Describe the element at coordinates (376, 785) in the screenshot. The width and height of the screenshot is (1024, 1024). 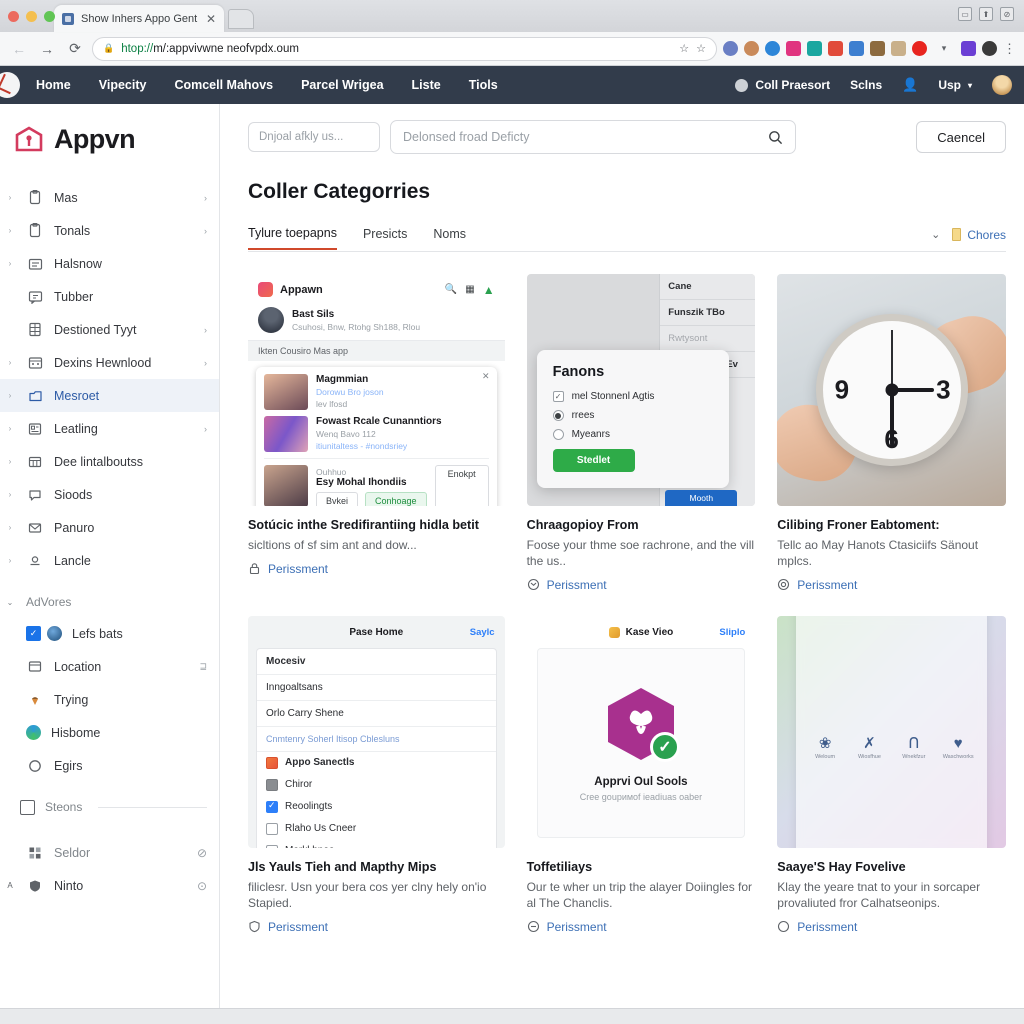
I see `list-item: Chiror` at that location.